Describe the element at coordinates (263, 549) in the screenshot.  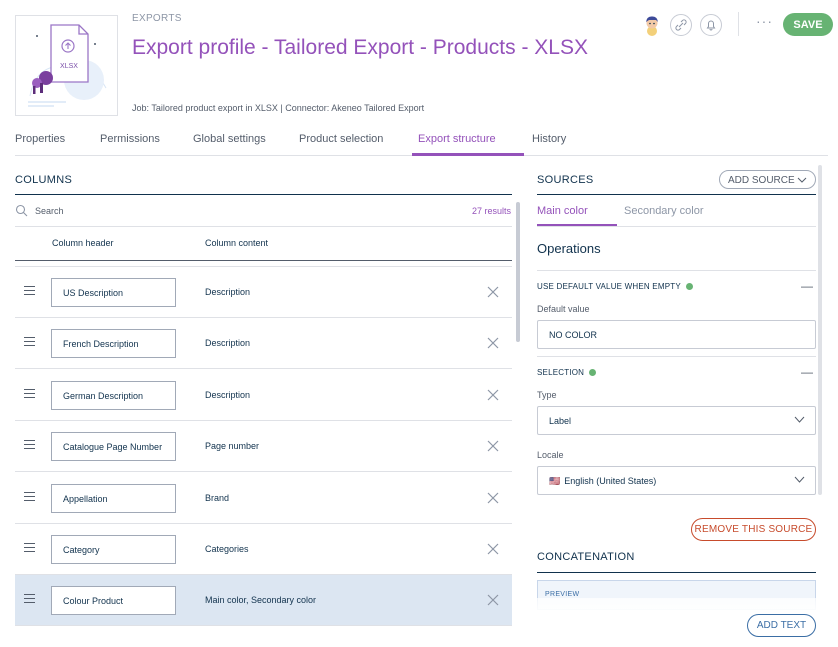
I see `table-row: Category Categories` at that location.